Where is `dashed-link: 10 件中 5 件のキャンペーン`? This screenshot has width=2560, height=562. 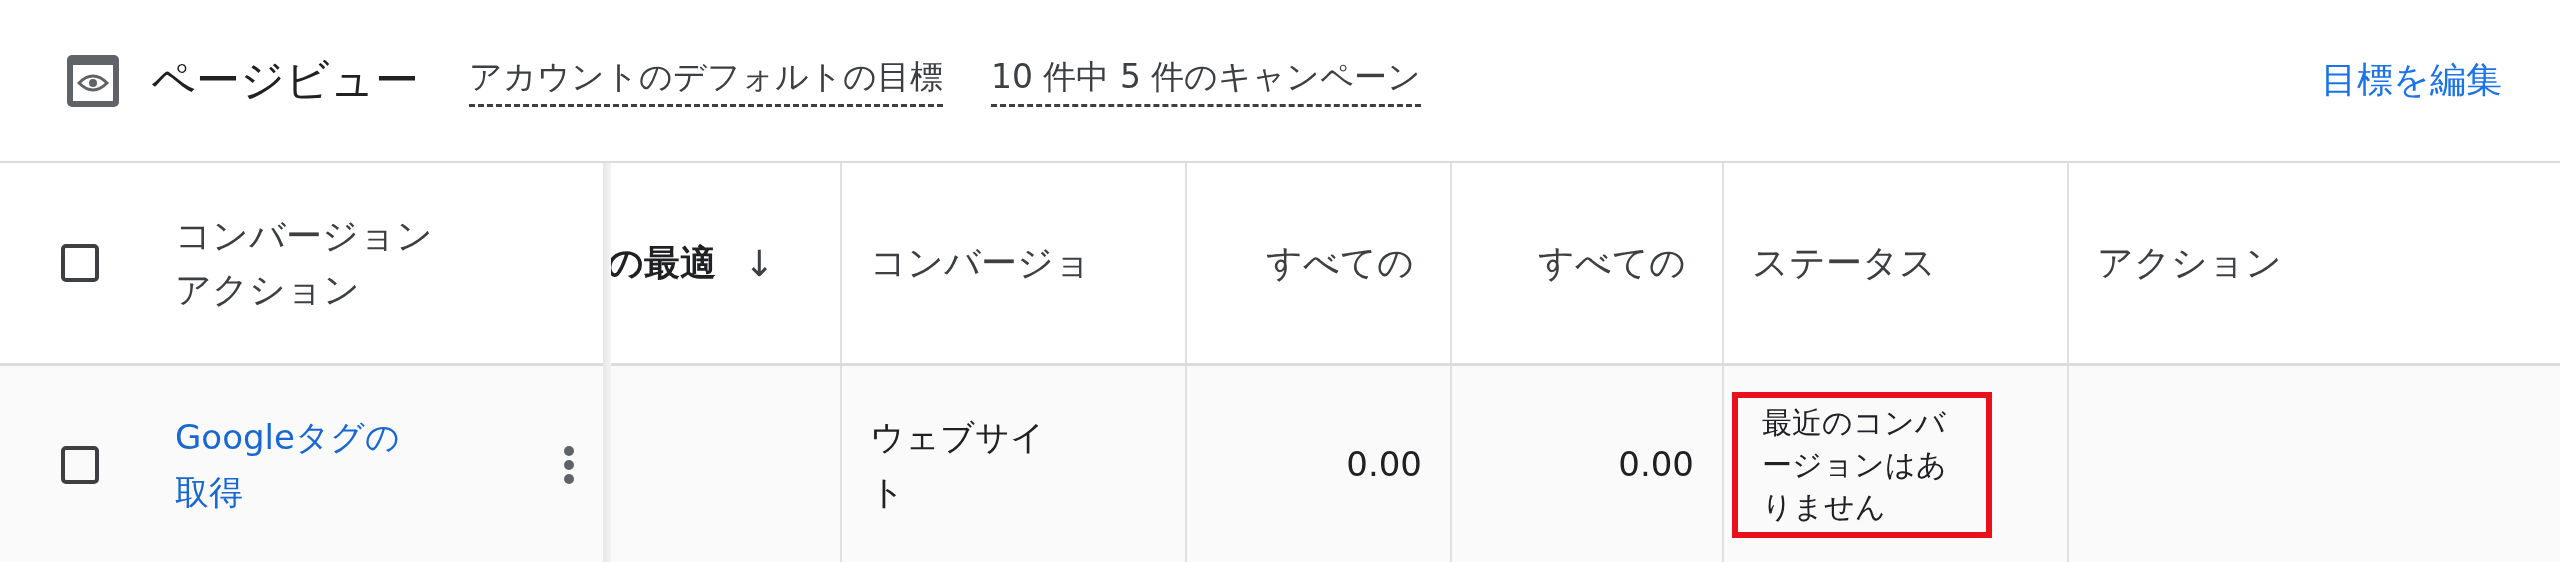
dashed-link: 10 件中 5 件のキャンペーン is located at coordinates (1206, 80).